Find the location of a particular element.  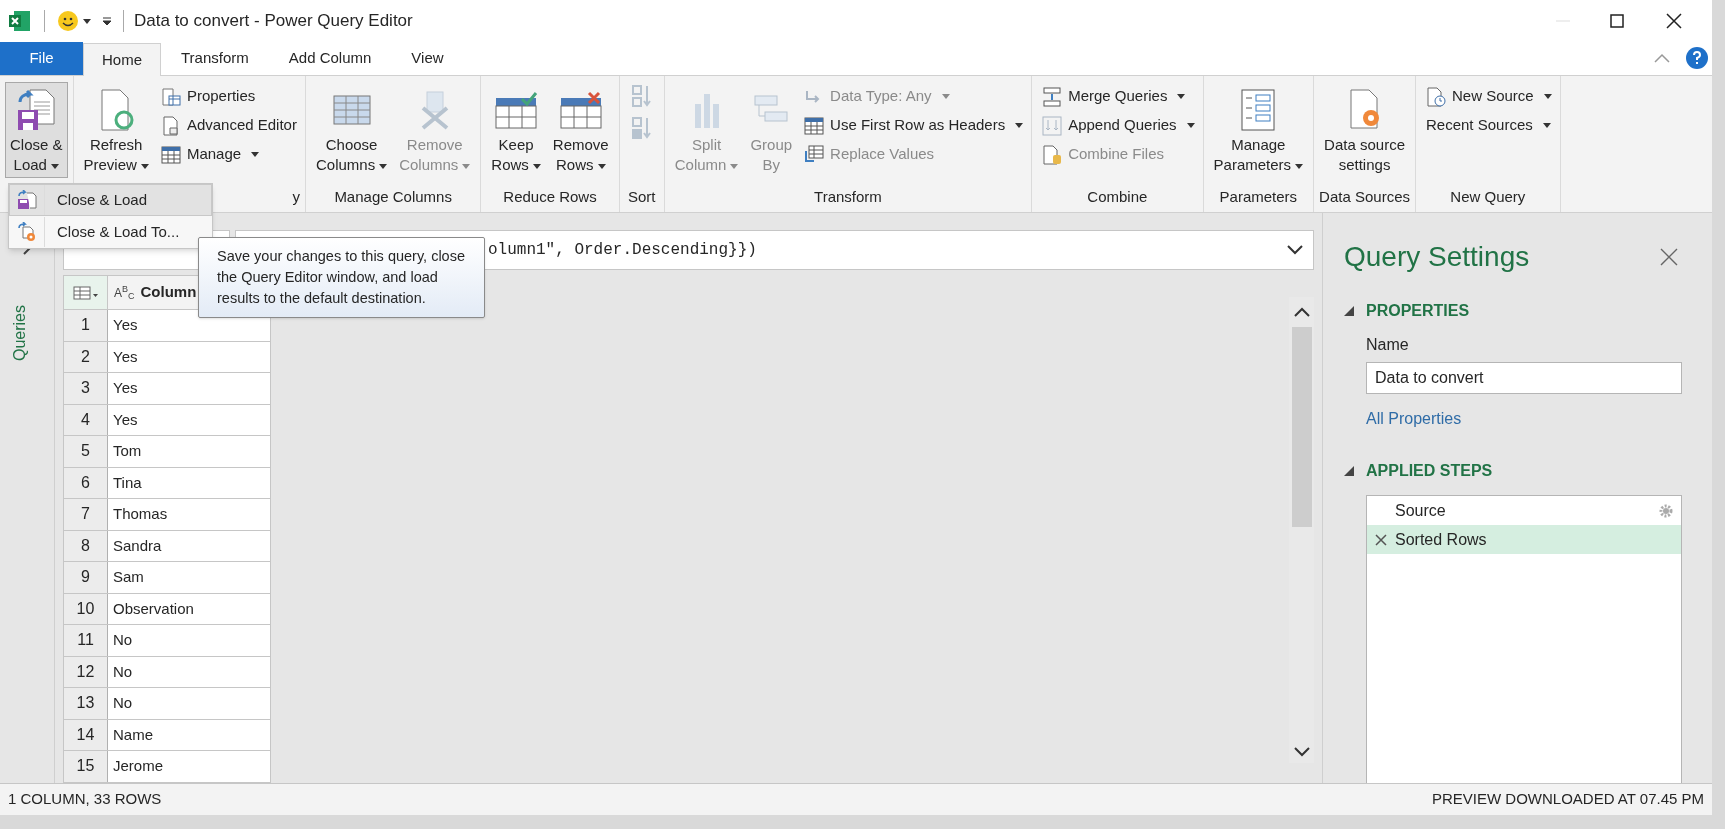

document-clock-icon is located at coordinates (1436, 96).